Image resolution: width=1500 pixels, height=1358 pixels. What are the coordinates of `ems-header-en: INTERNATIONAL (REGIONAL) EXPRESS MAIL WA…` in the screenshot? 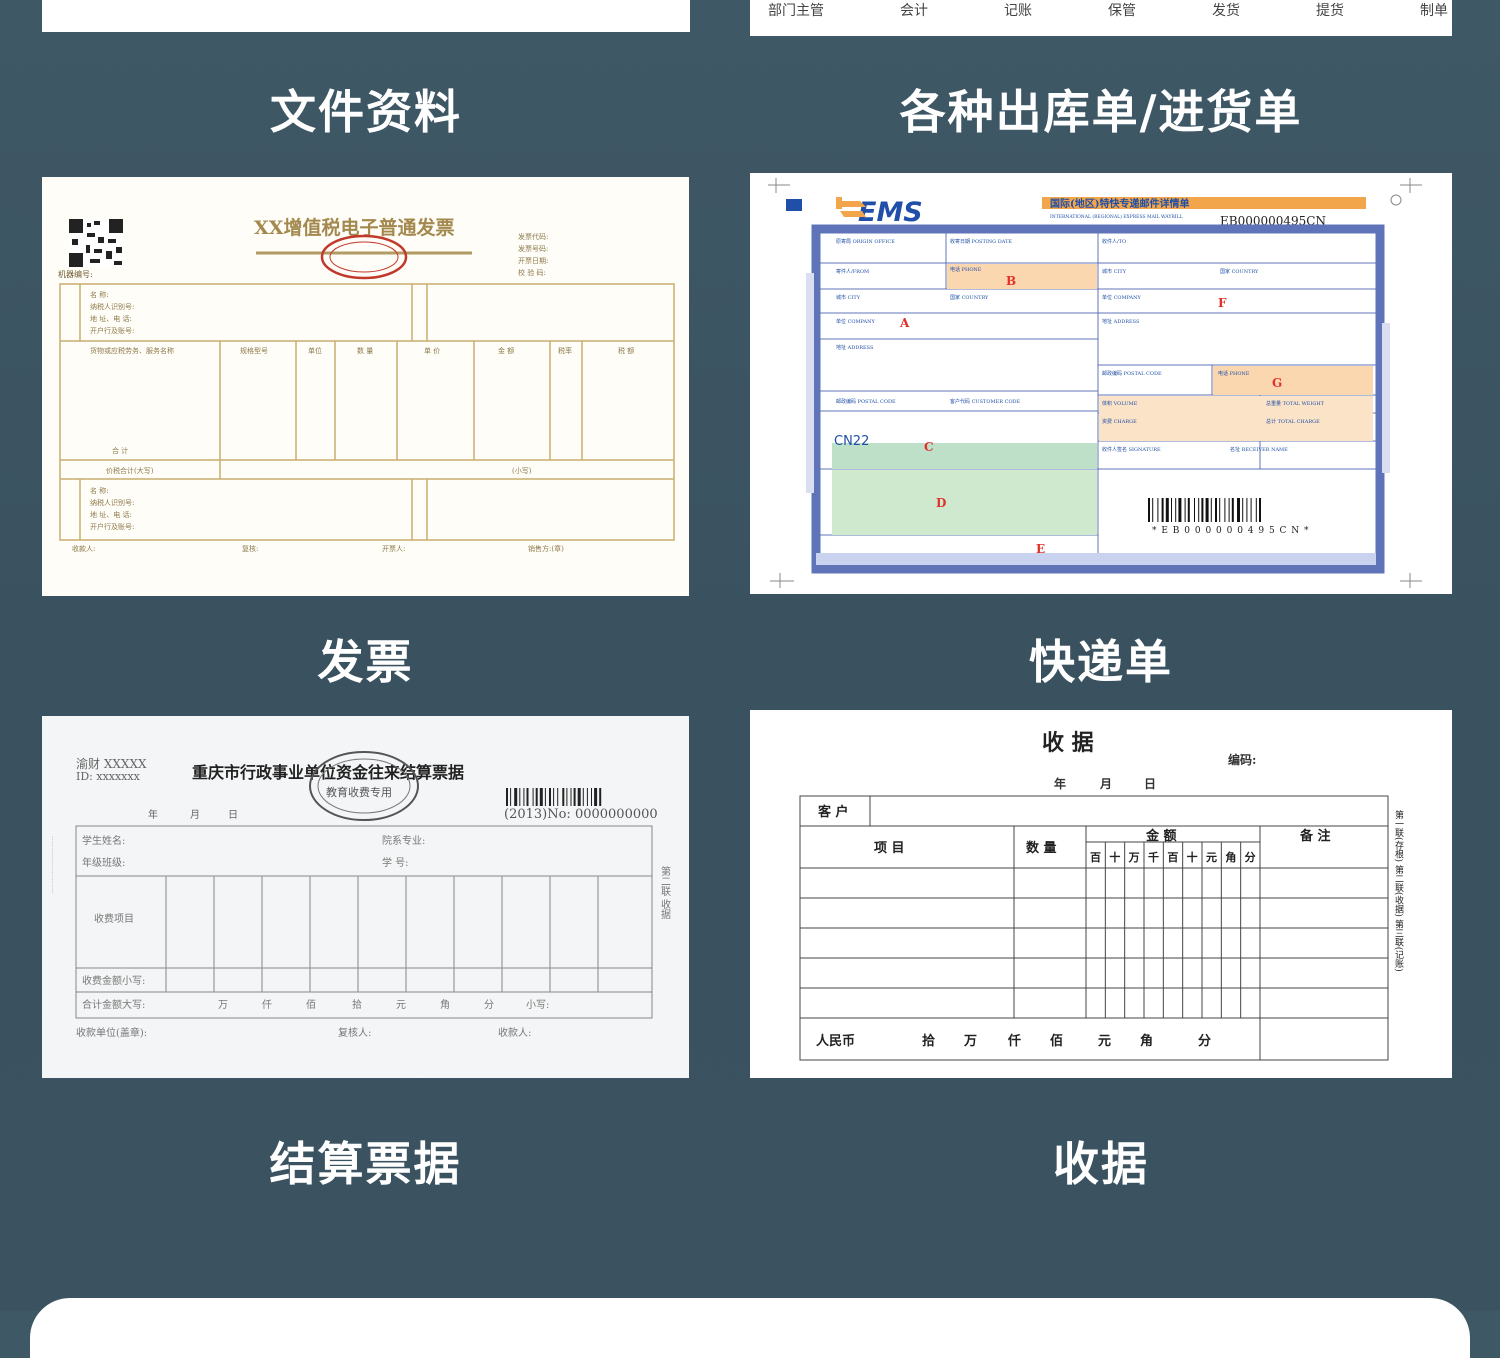 It's located at (1116, 216).